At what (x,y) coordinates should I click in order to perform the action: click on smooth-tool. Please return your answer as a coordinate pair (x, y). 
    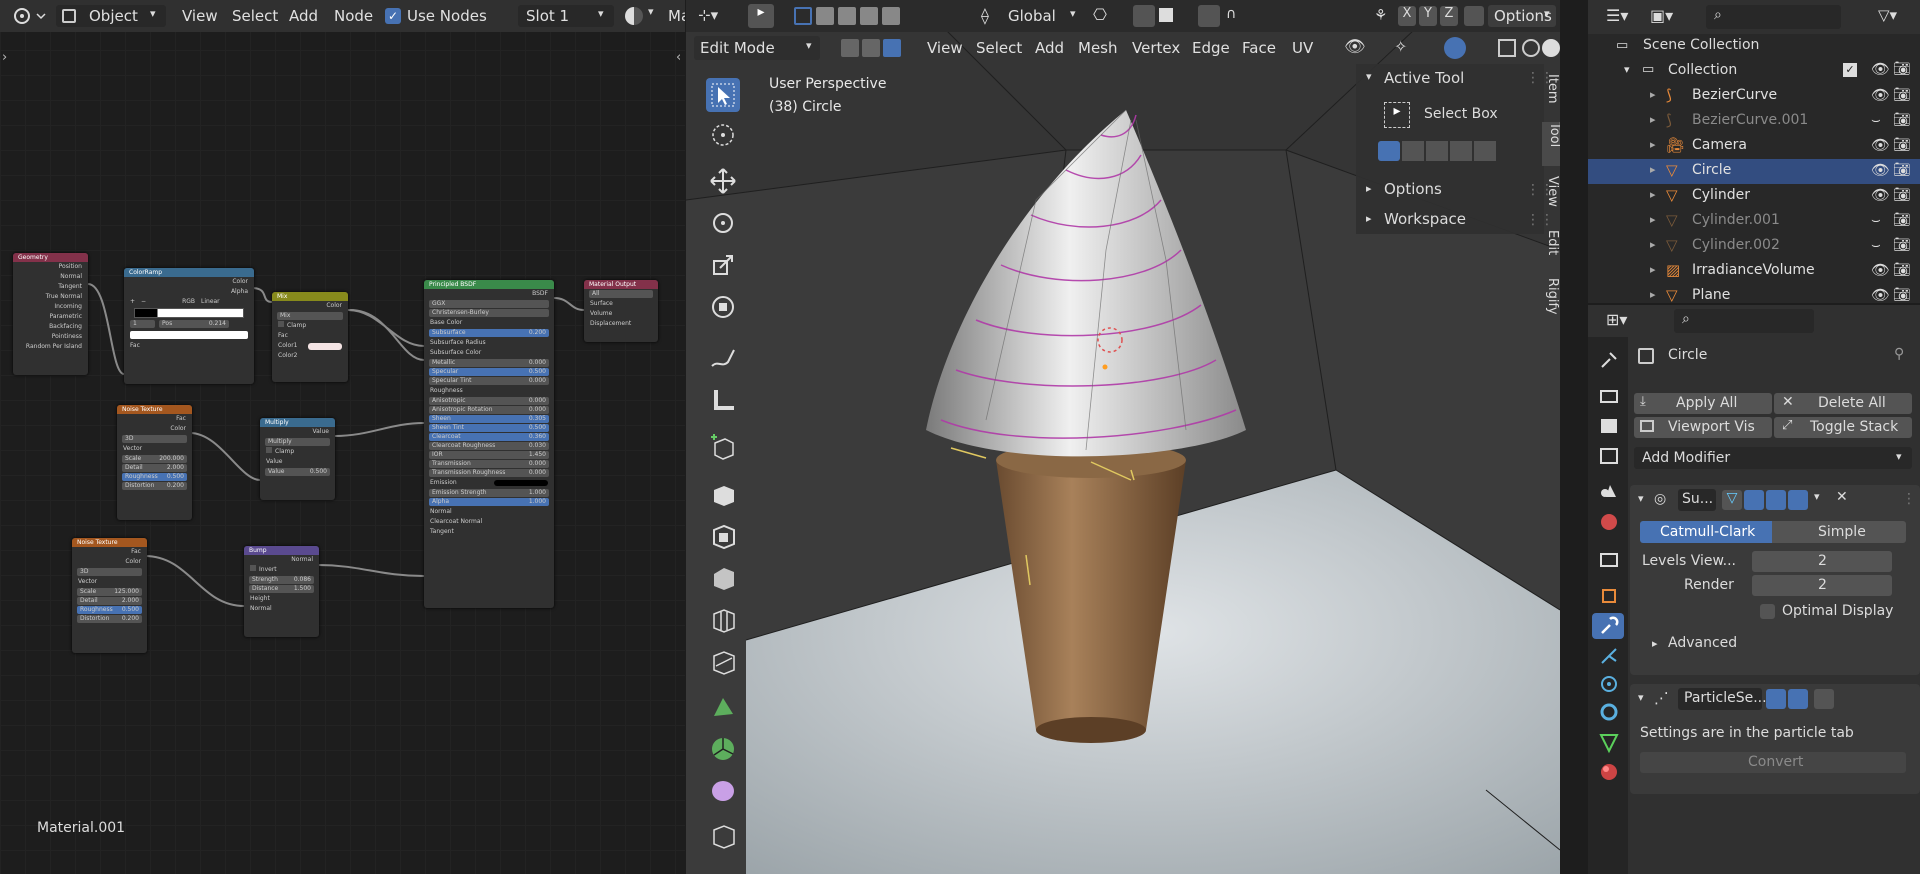
    Looking at the image, I should click on (723, 791).